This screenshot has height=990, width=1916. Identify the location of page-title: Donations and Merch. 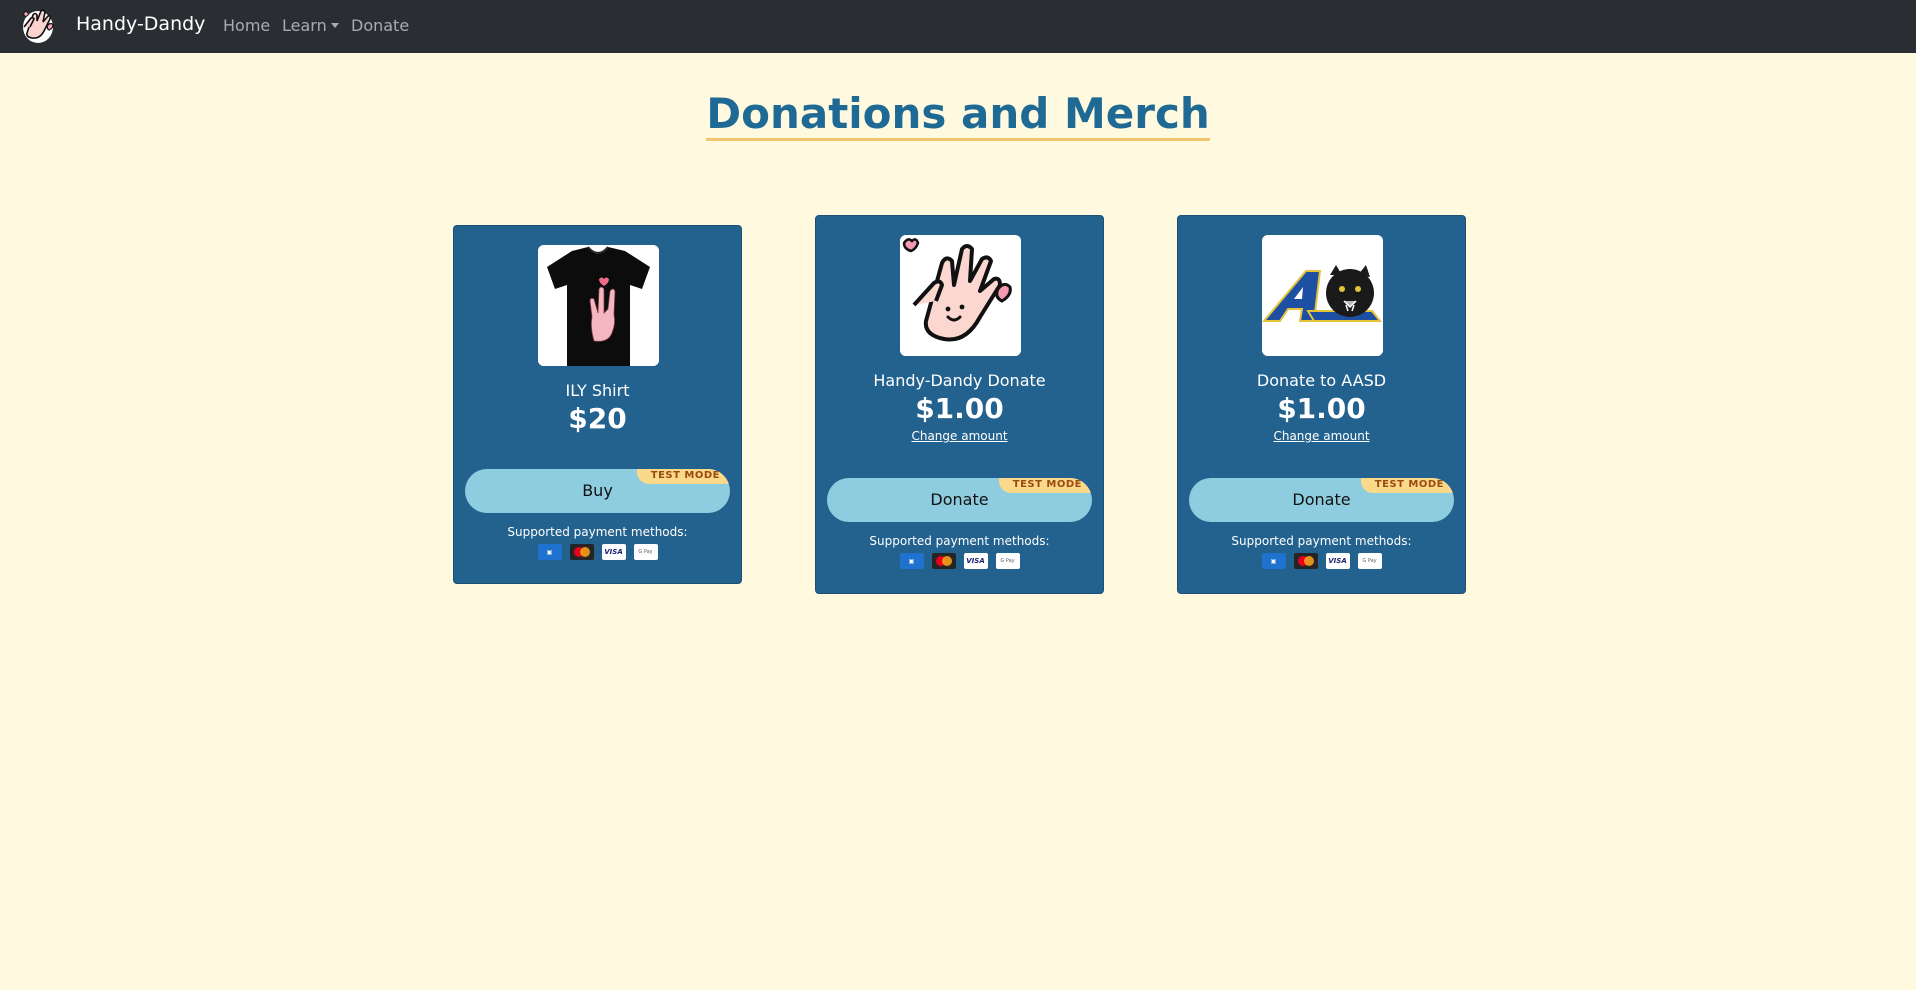
(958, 115).